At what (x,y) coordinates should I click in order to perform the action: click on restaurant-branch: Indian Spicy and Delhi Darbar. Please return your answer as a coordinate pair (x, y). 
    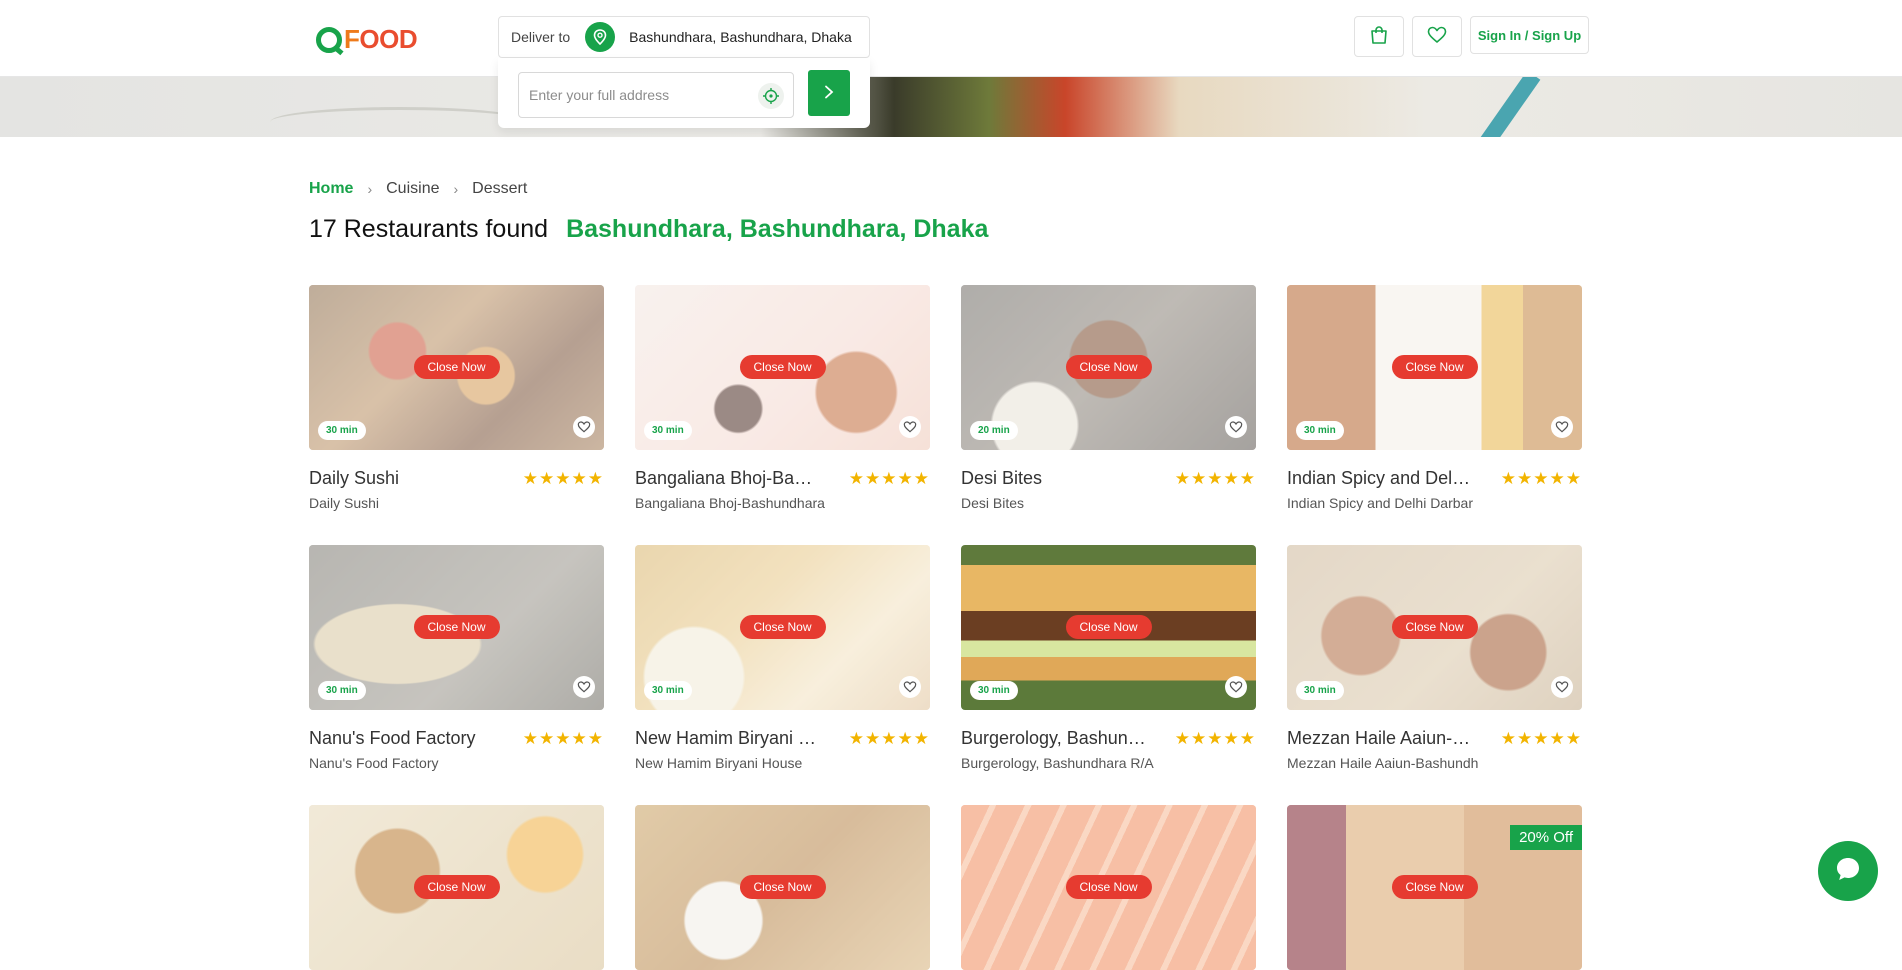
    Looking at the image, I should click on (1380, 503).